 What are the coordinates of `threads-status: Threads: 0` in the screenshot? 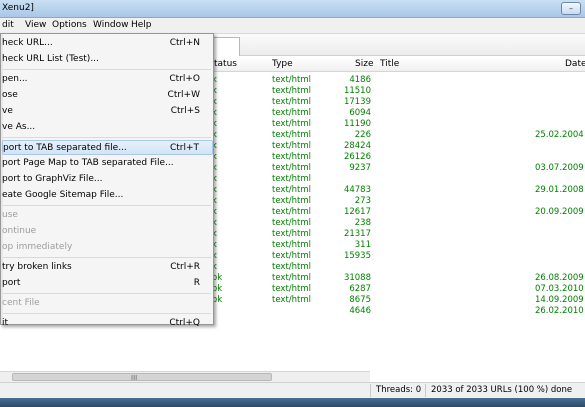 It's located at (397, 390).